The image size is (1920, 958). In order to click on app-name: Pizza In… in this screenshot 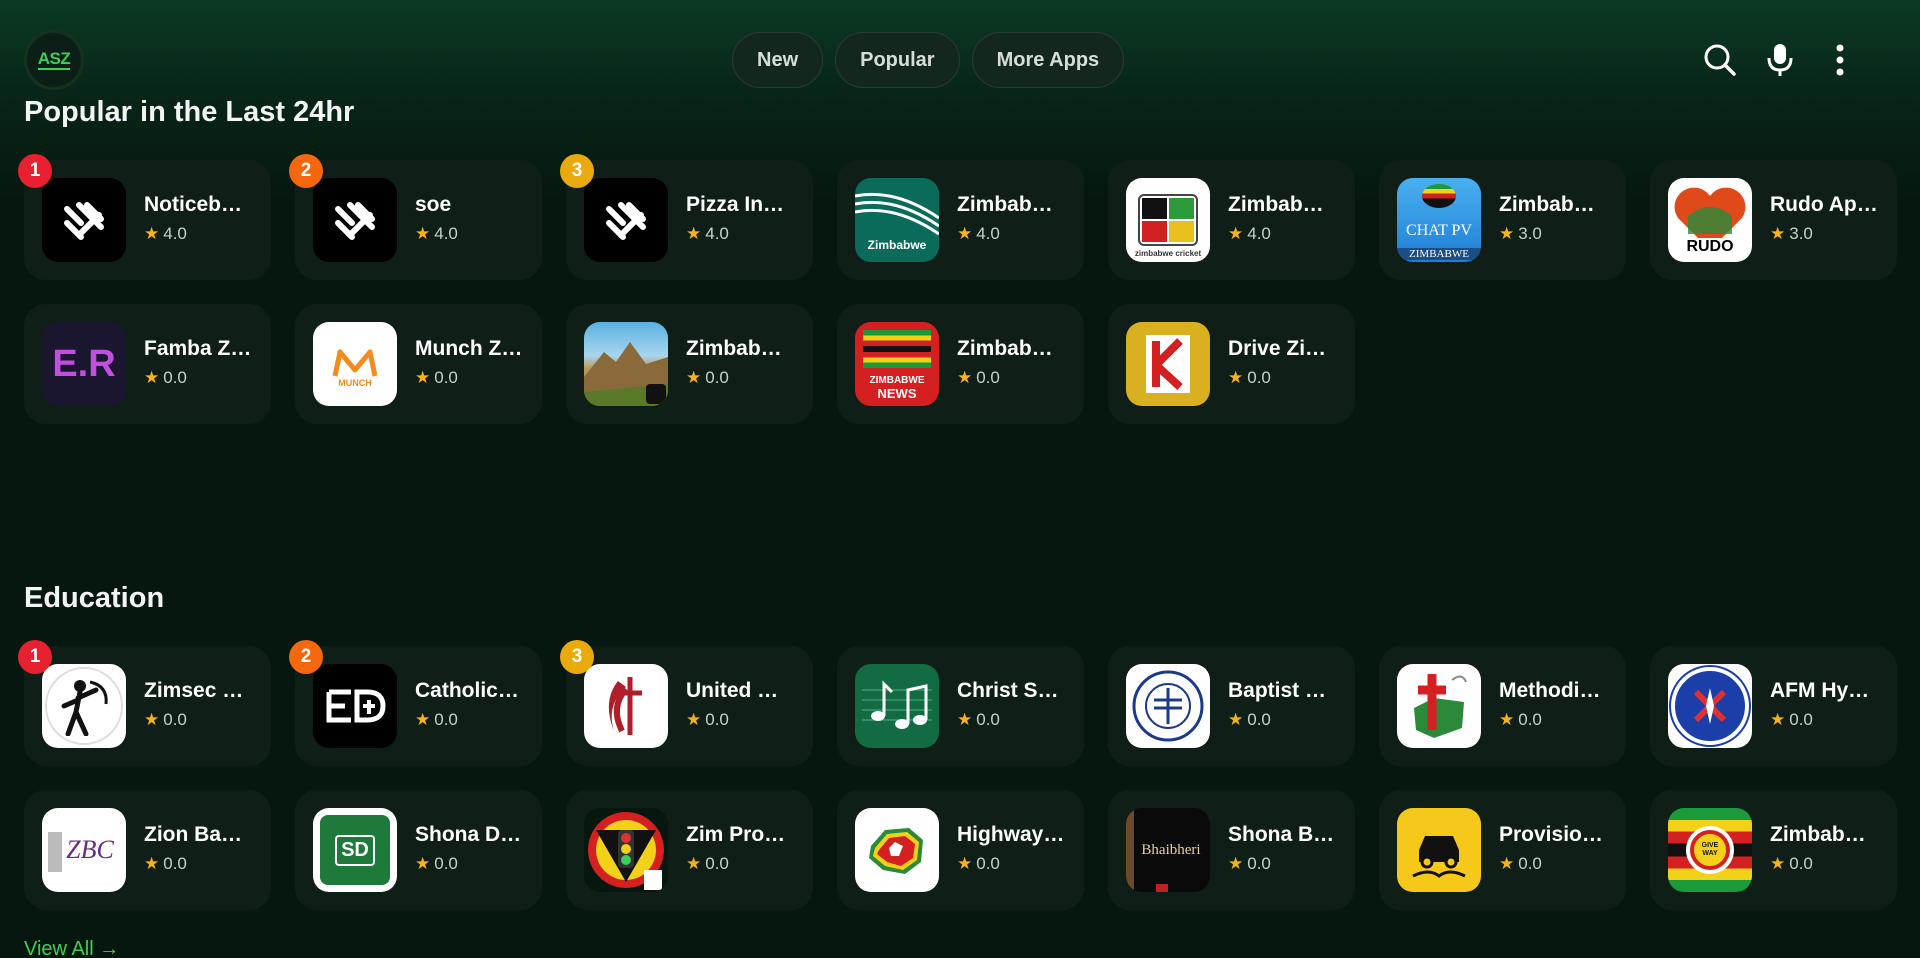, I will do `click(735, 204)`.